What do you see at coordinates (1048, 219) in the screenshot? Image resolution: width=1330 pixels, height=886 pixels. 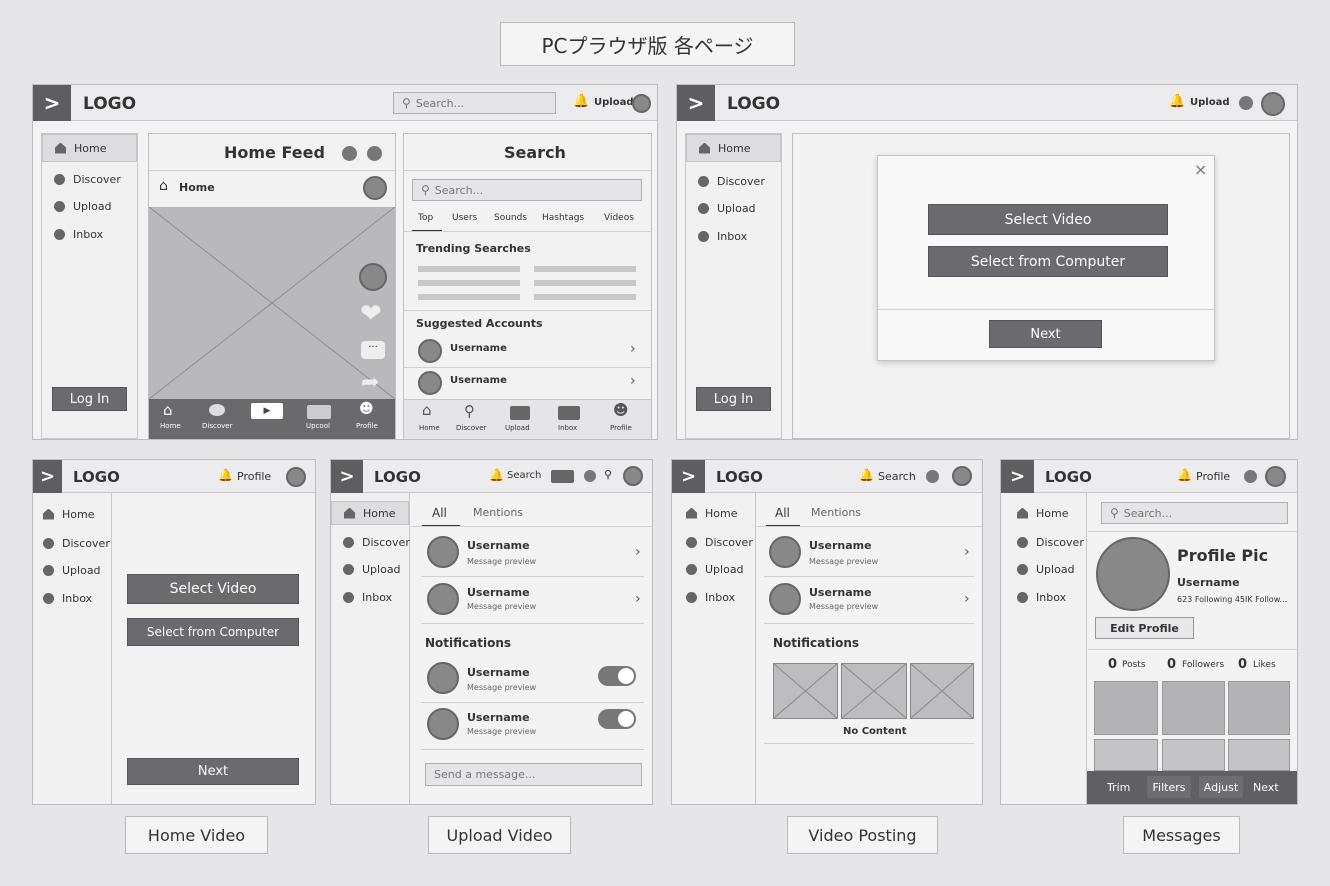 I see `select-video-button: Select Video` at bounding box center [1048, 219].